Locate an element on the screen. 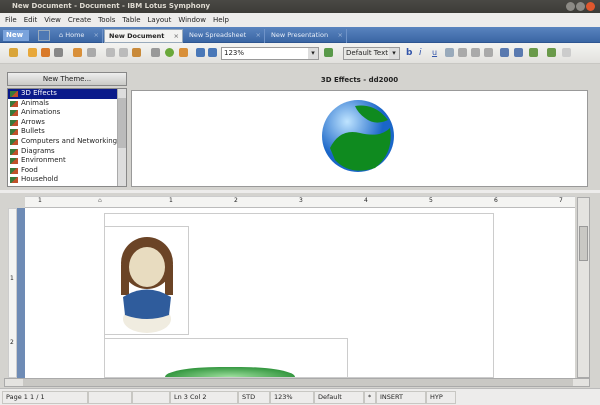  avatar-image is located at coordinates (146, 280).